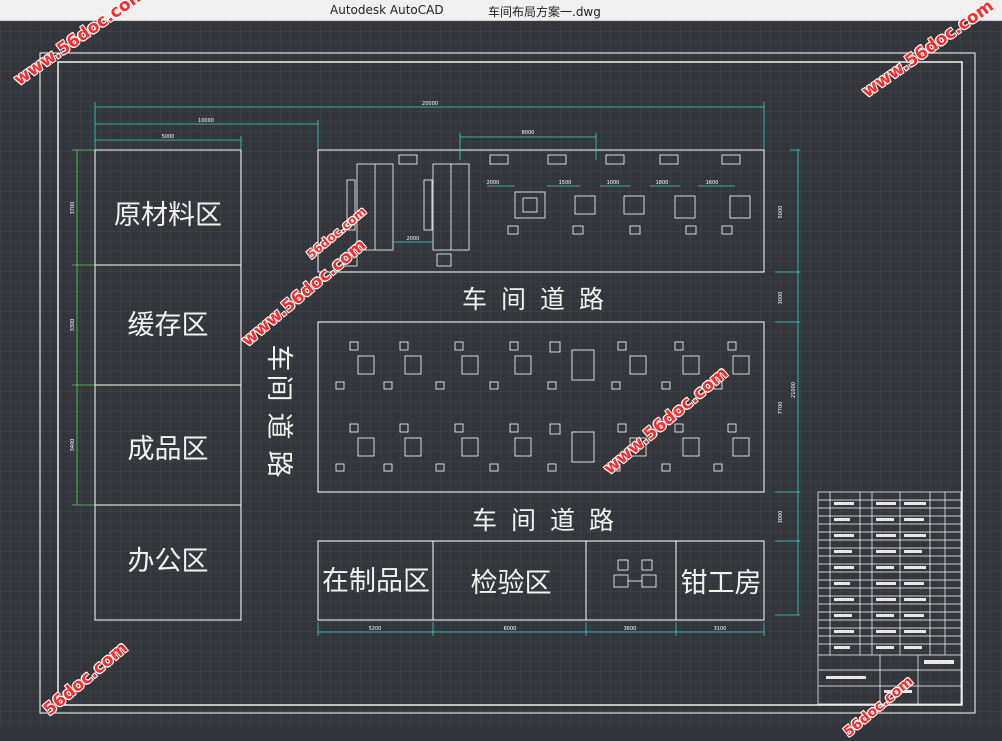 The image size is (1002, 741). What do you see at coordinates (781, 517) in the screenshot?
I see `dim-right-4: 3000` at bounding box center [781, 517].